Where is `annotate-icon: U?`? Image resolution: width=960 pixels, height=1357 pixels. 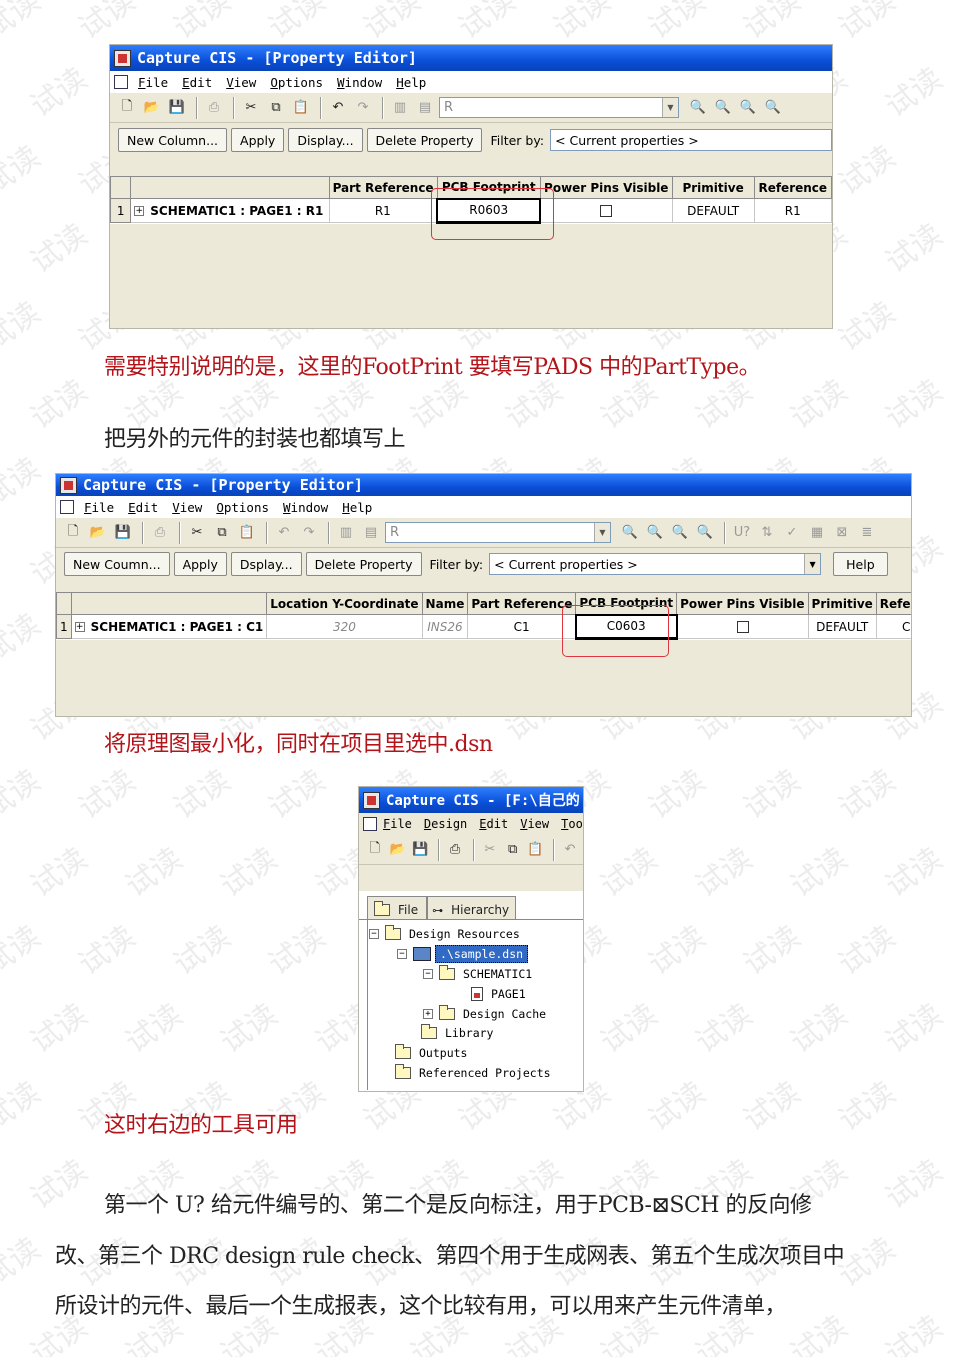
annotate-icon: U? is located at coordinates (742, 533).